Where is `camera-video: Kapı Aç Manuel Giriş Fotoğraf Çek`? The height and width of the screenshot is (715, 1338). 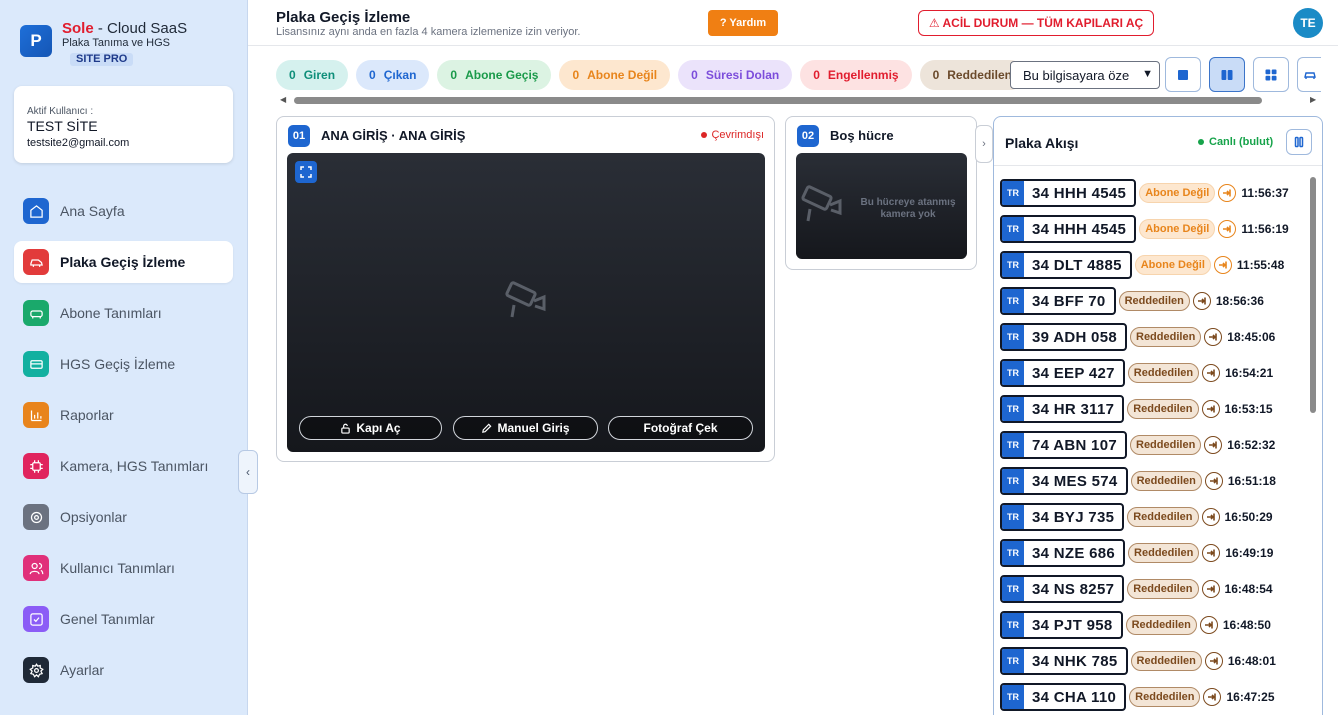 camera-video: Kapı Aç Manuel Giriş Fotoğraf Çek is located at coordinates (526, 302).